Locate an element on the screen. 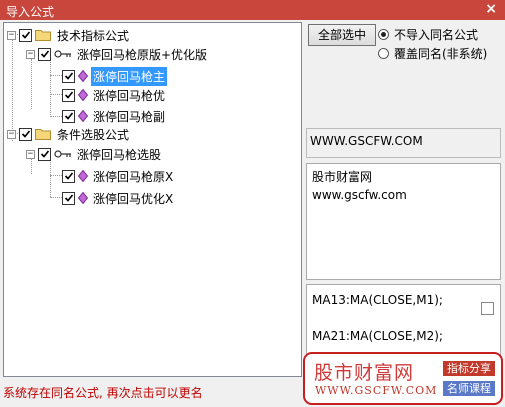 The image size is (505, 407). tree-group-screener: − 条件选股公式 is located at coordinates (69, 134).